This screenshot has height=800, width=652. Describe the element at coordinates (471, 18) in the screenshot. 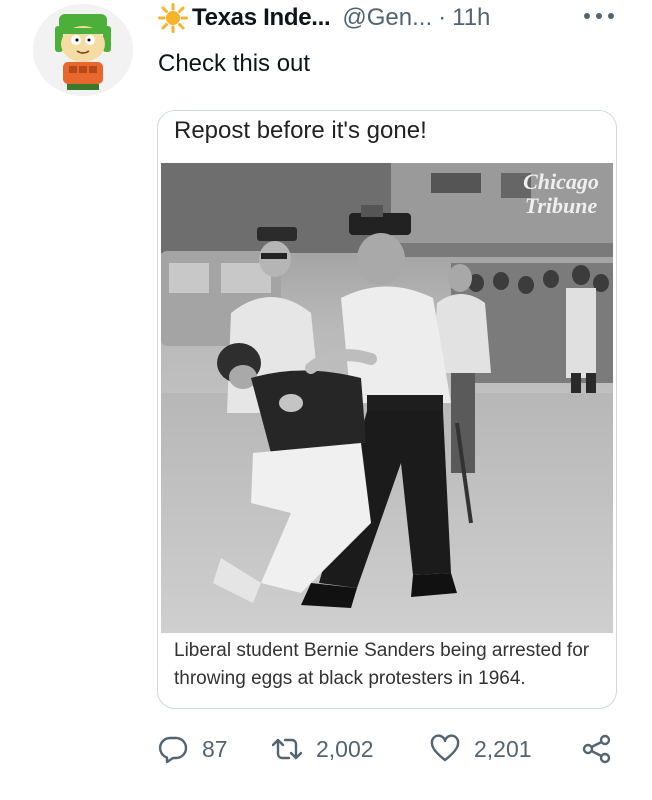

I see `timestamp: 11h` at that location.